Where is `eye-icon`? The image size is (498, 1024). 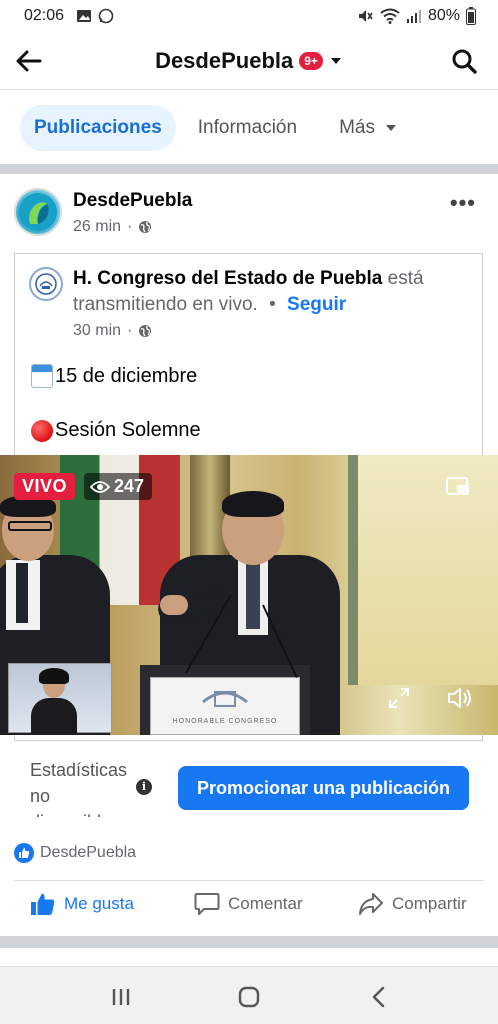 eye-icon is located at coordinates (100, 486).